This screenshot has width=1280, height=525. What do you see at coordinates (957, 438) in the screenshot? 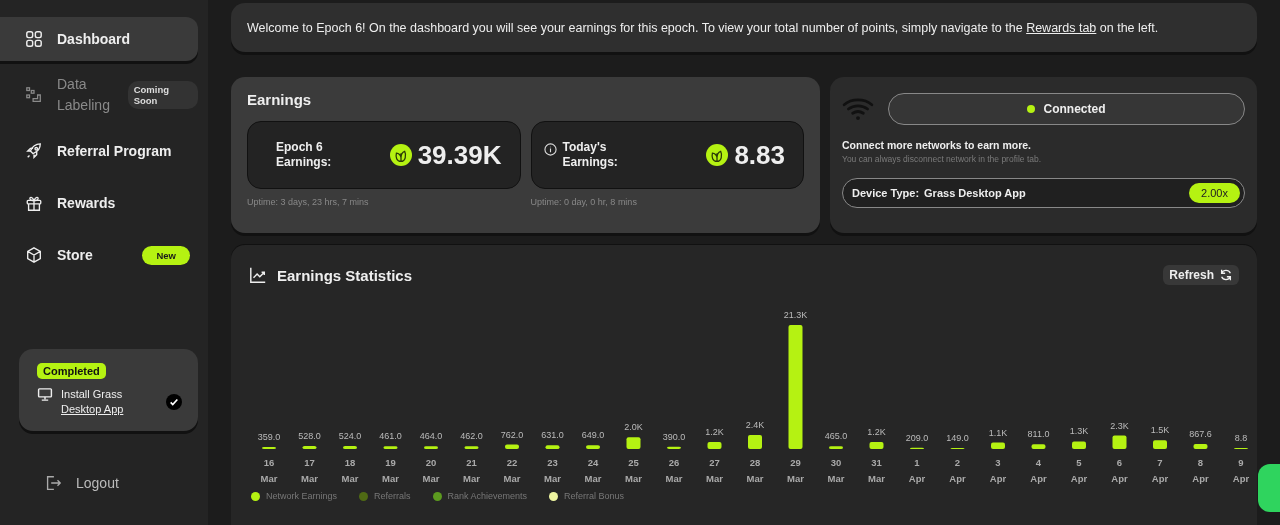
I see `value-label: 149.0` at bounding box center [957, 438].